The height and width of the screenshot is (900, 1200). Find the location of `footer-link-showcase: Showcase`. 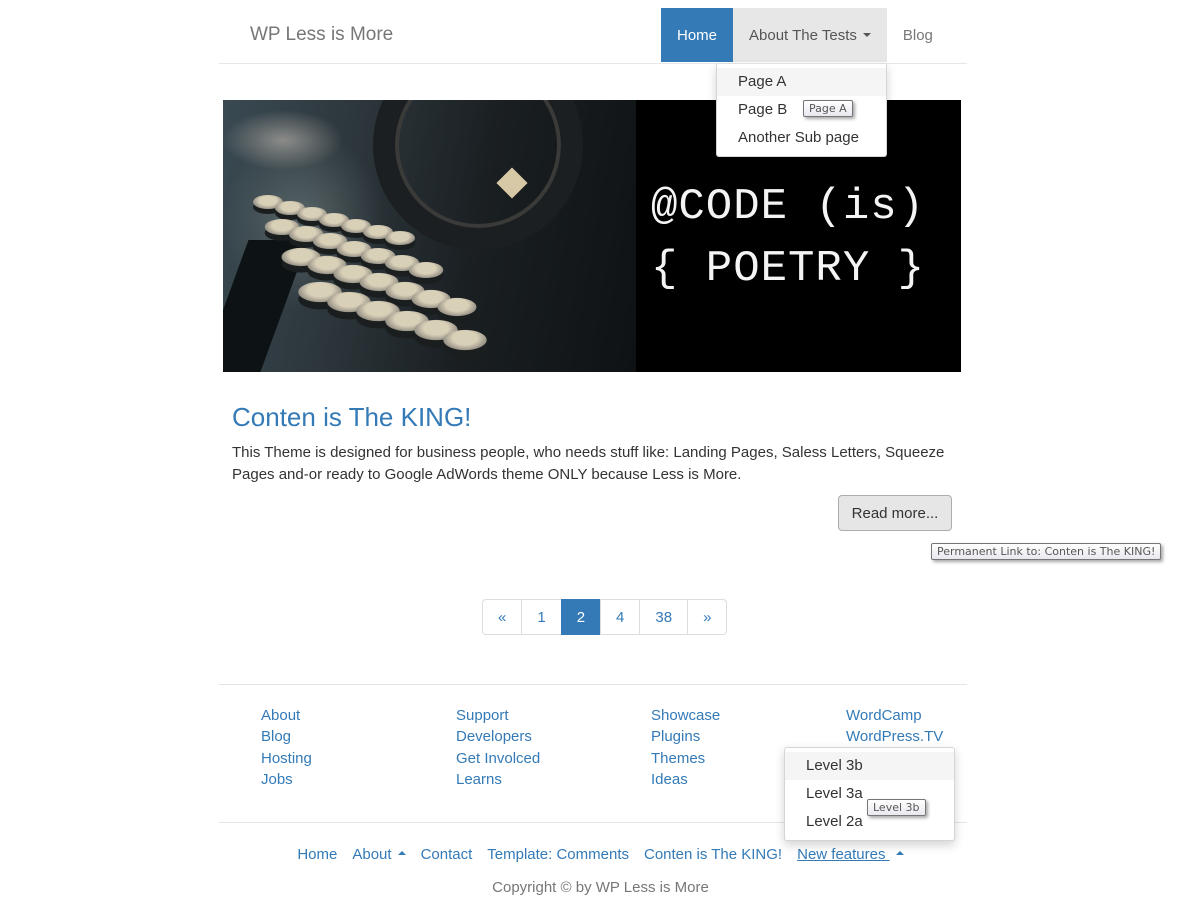

footer-link-showcase: Showcase is located at coordinates (748, 715).